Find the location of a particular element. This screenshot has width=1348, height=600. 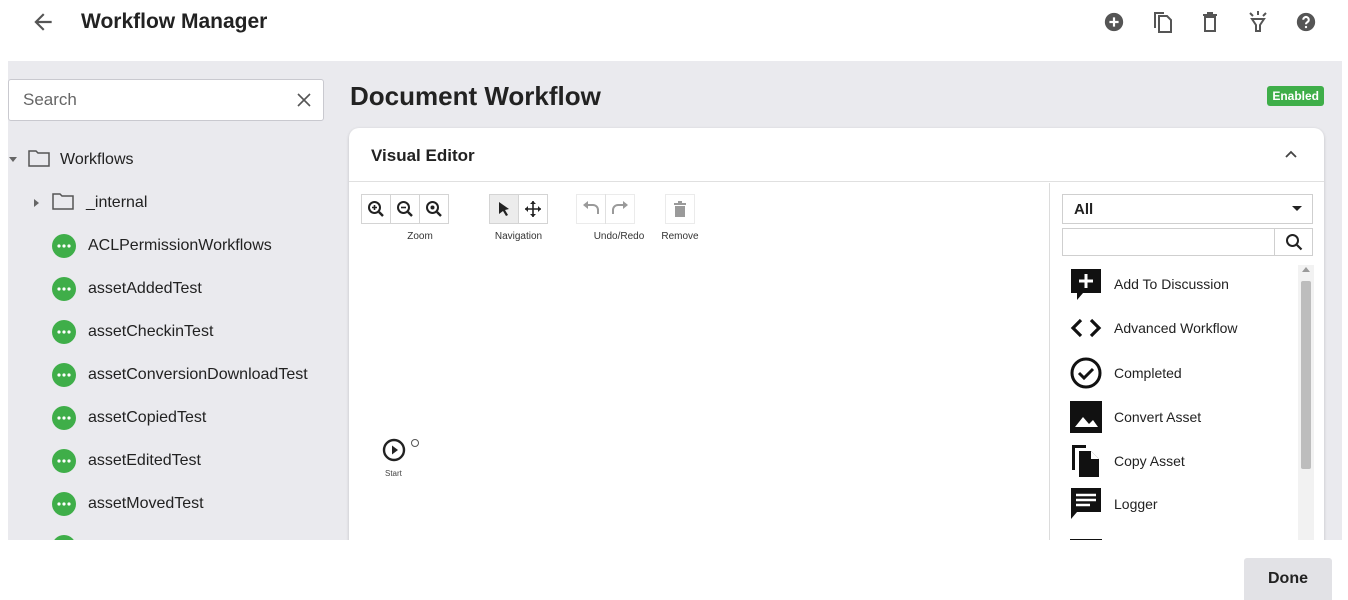

workflow-name: assetEditedTest is located at coordinates (144, 460).